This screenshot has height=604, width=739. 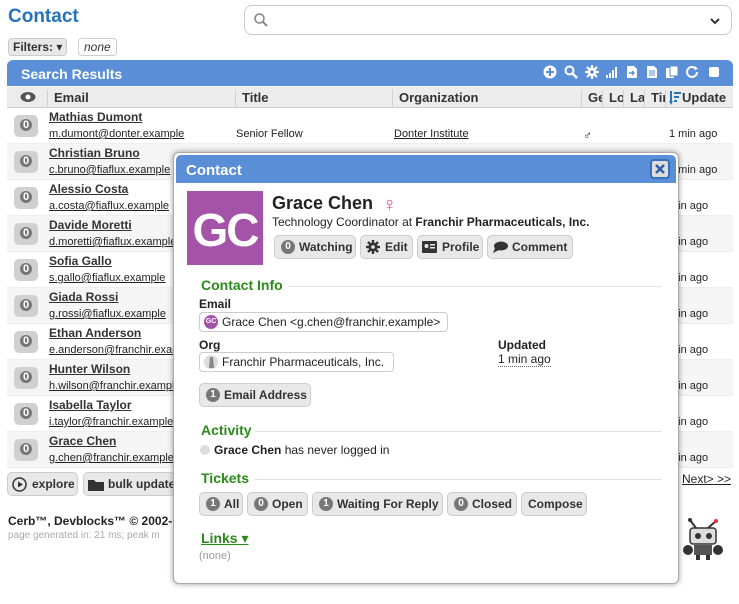 I want to click on contact-email-link: c.bruno@fiaflux.example, so click(x=109, y=170).